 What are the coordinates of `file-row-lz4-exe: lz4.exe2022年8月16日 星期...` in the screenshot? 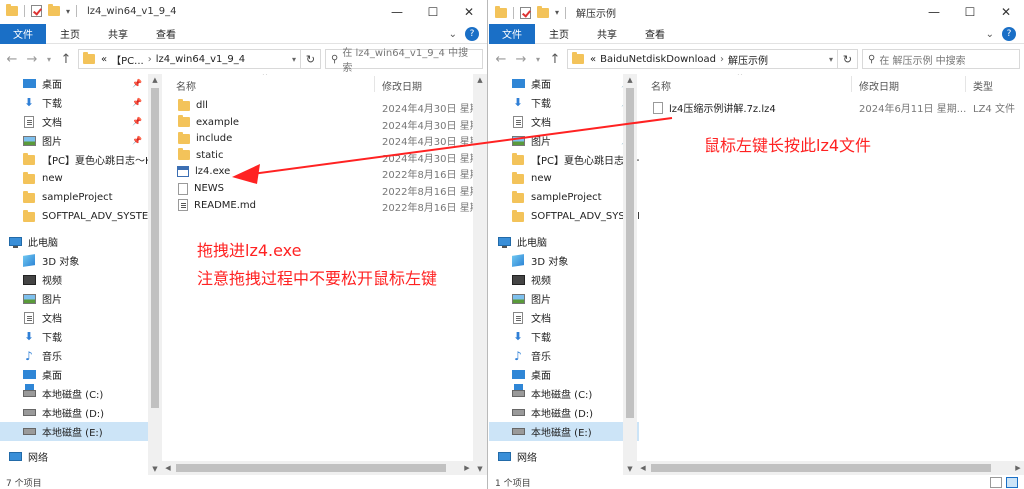 It's located at (318, 172).